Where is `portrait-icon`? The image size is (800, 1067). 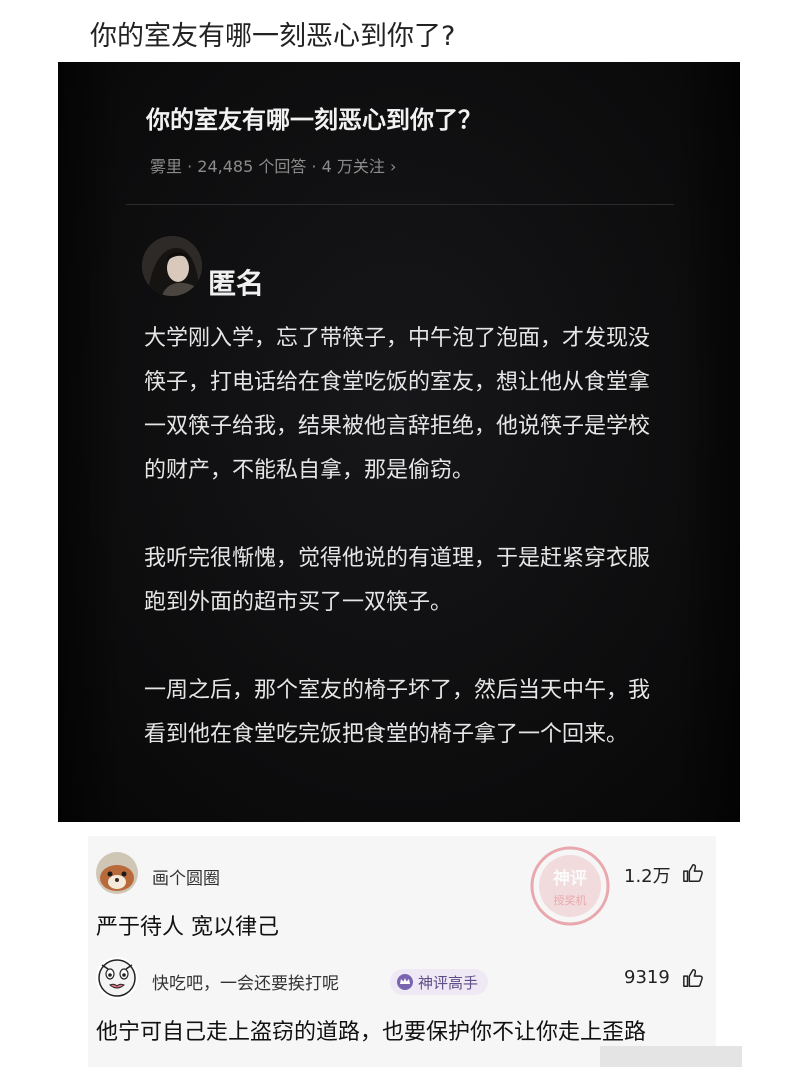 portrait-icon is located at coordinates (172, 266).